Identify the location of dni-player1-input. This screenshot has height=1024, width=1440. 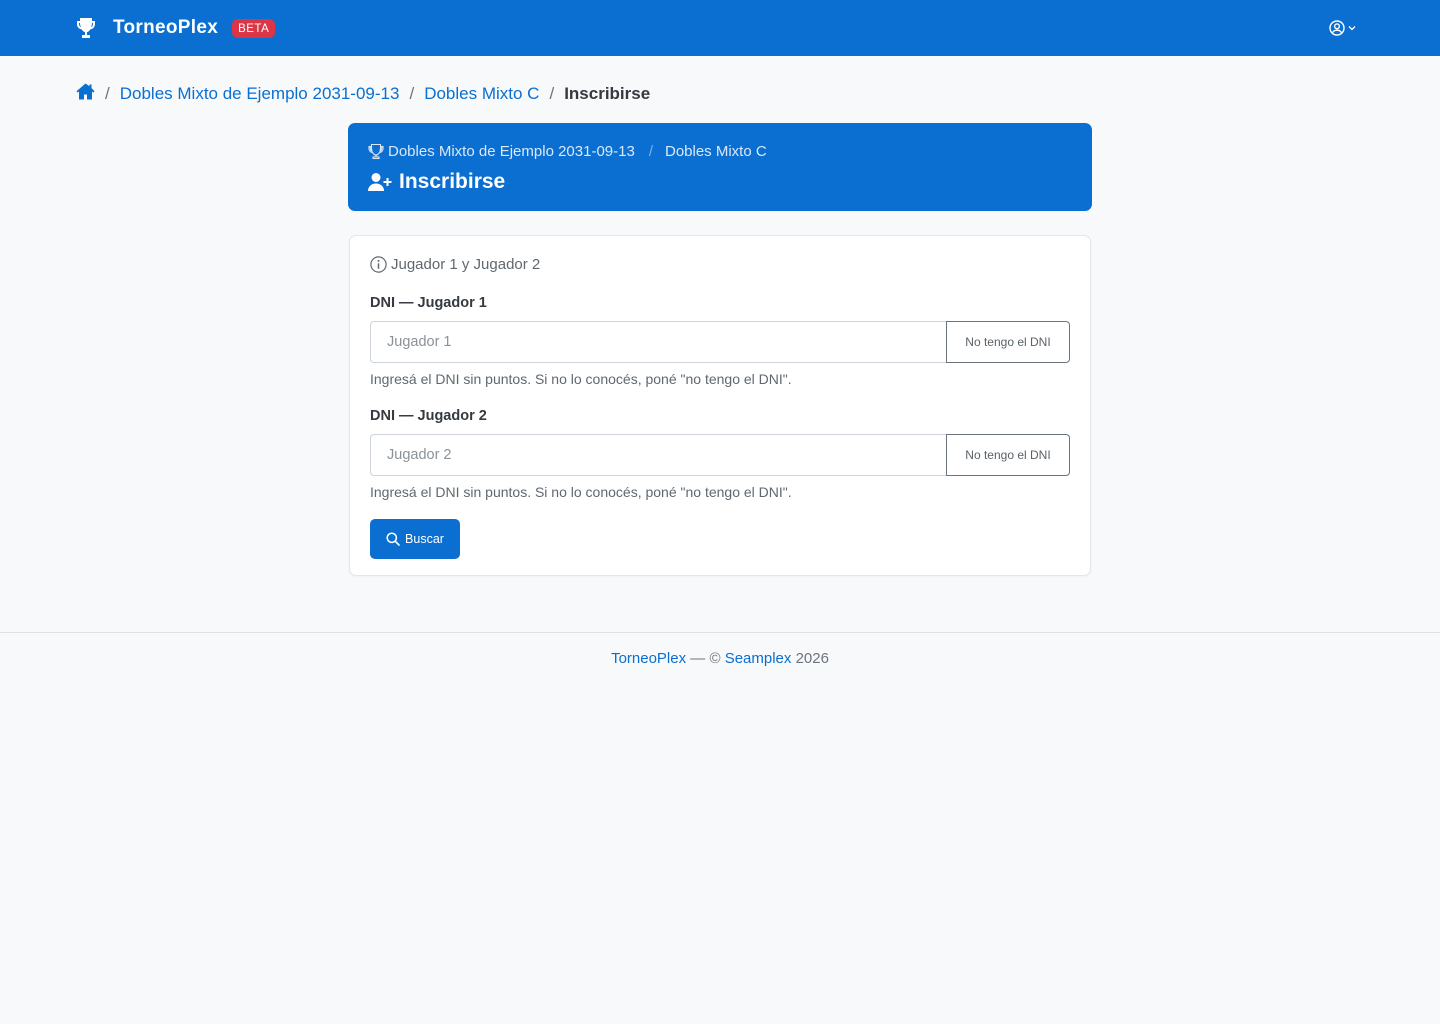
(658, 342).